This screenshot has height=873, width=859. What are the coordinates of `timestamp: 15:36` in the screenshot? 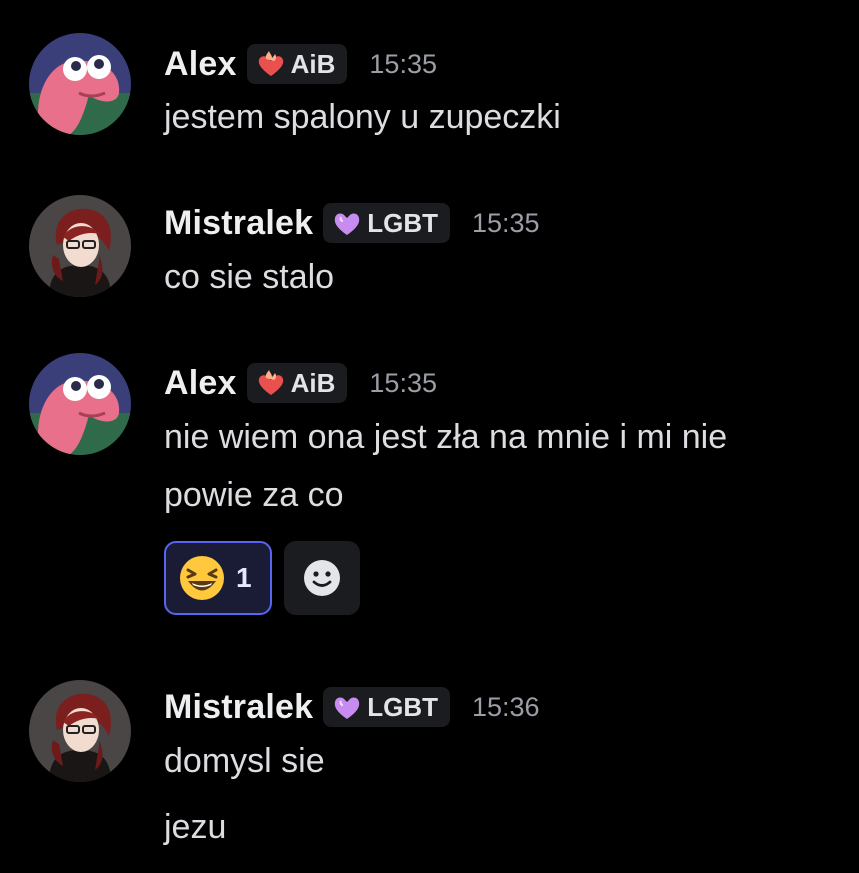 It's located at (505, 706).